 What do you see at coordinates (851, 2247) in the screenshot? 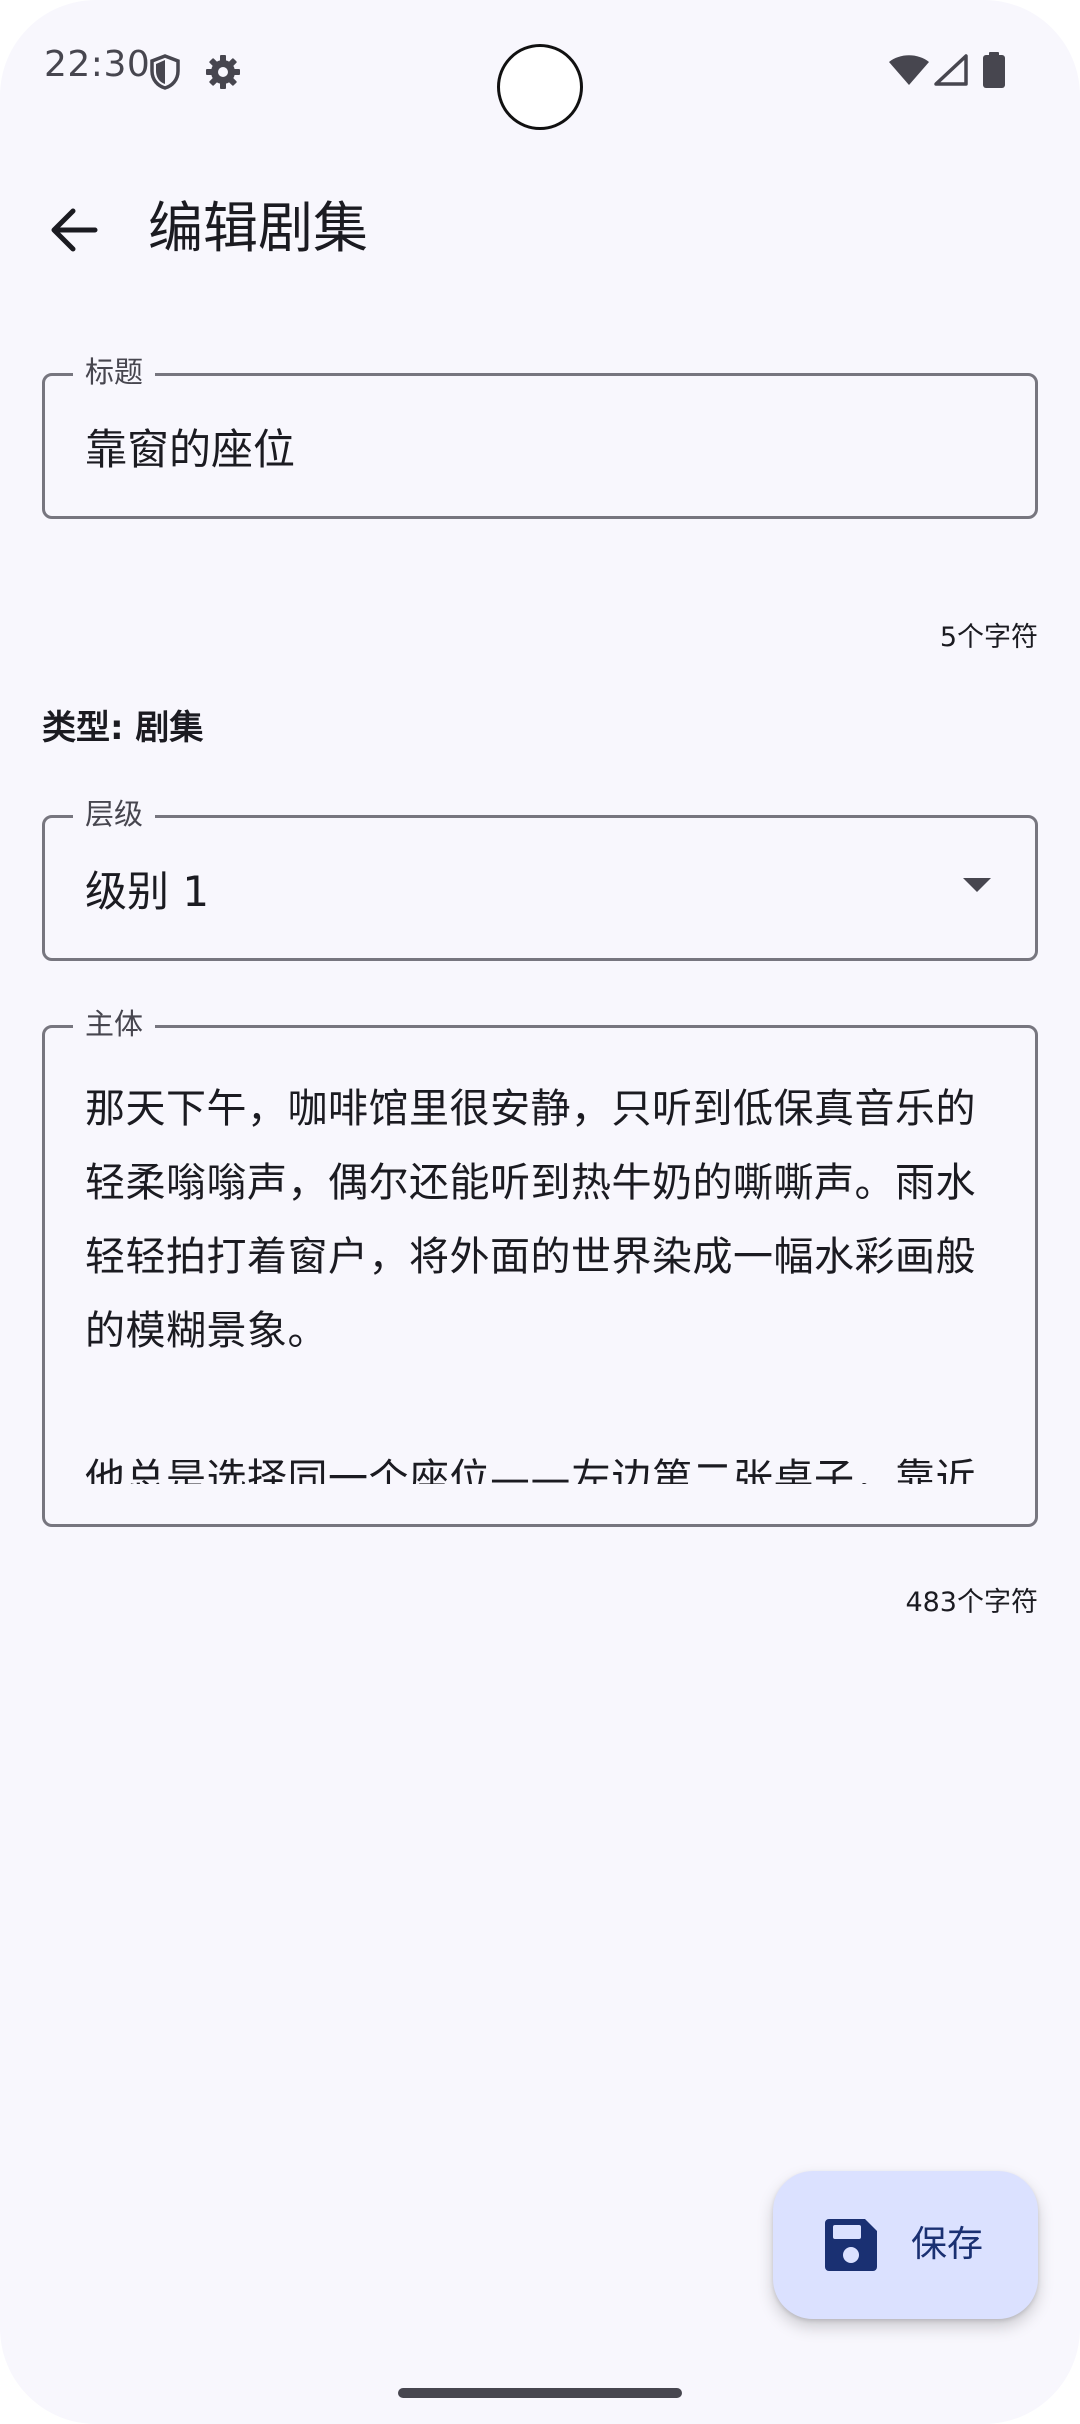
I see `save-icon` at bounding box center [851, 2247].